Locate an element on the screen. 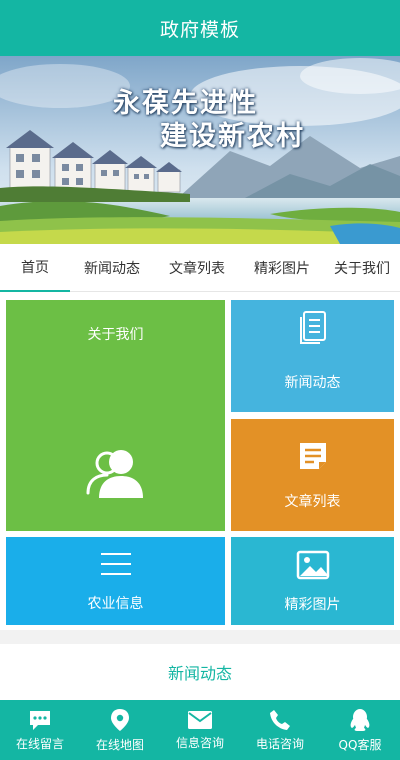 Image resolution: width=400 pixels, height=760 pixels. footer-info-button: 信息咨询 is located at coordinates (200, 730).